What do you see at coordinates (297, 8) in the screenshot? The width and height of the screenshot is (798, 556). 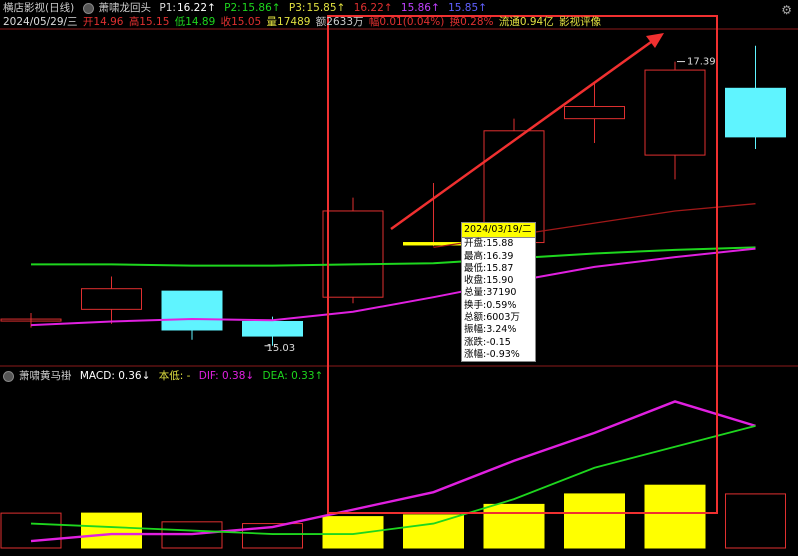 I see `p3-label: P3:` at bounding box center [297, 8].